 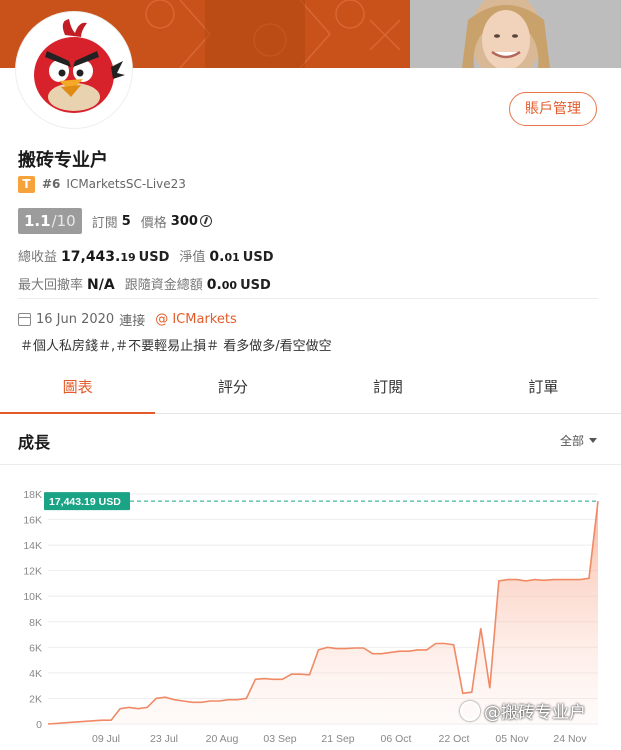 I want to click on profile-name: 搬砖专业户, so click(x=63, y=160).